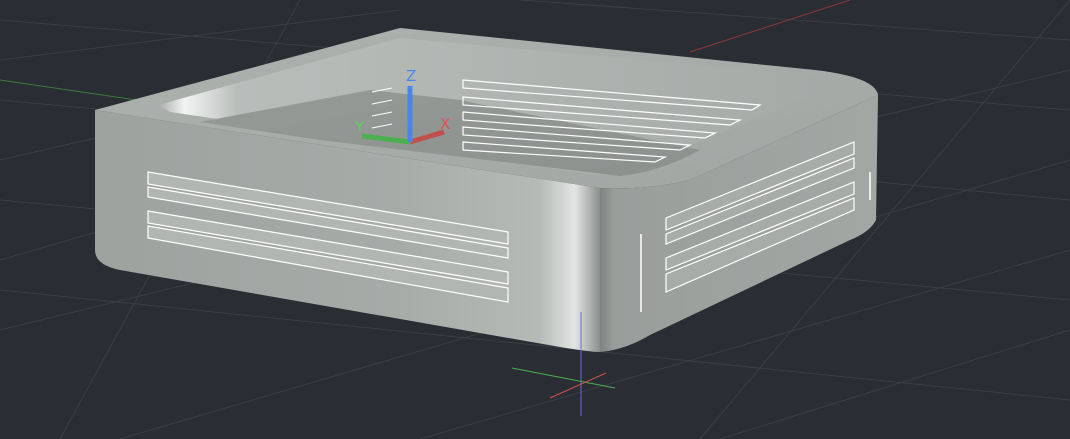 Image resolution: width=1070 pixels, height=439 pixels. I want to click on world-x-axis, so click(770, 26).